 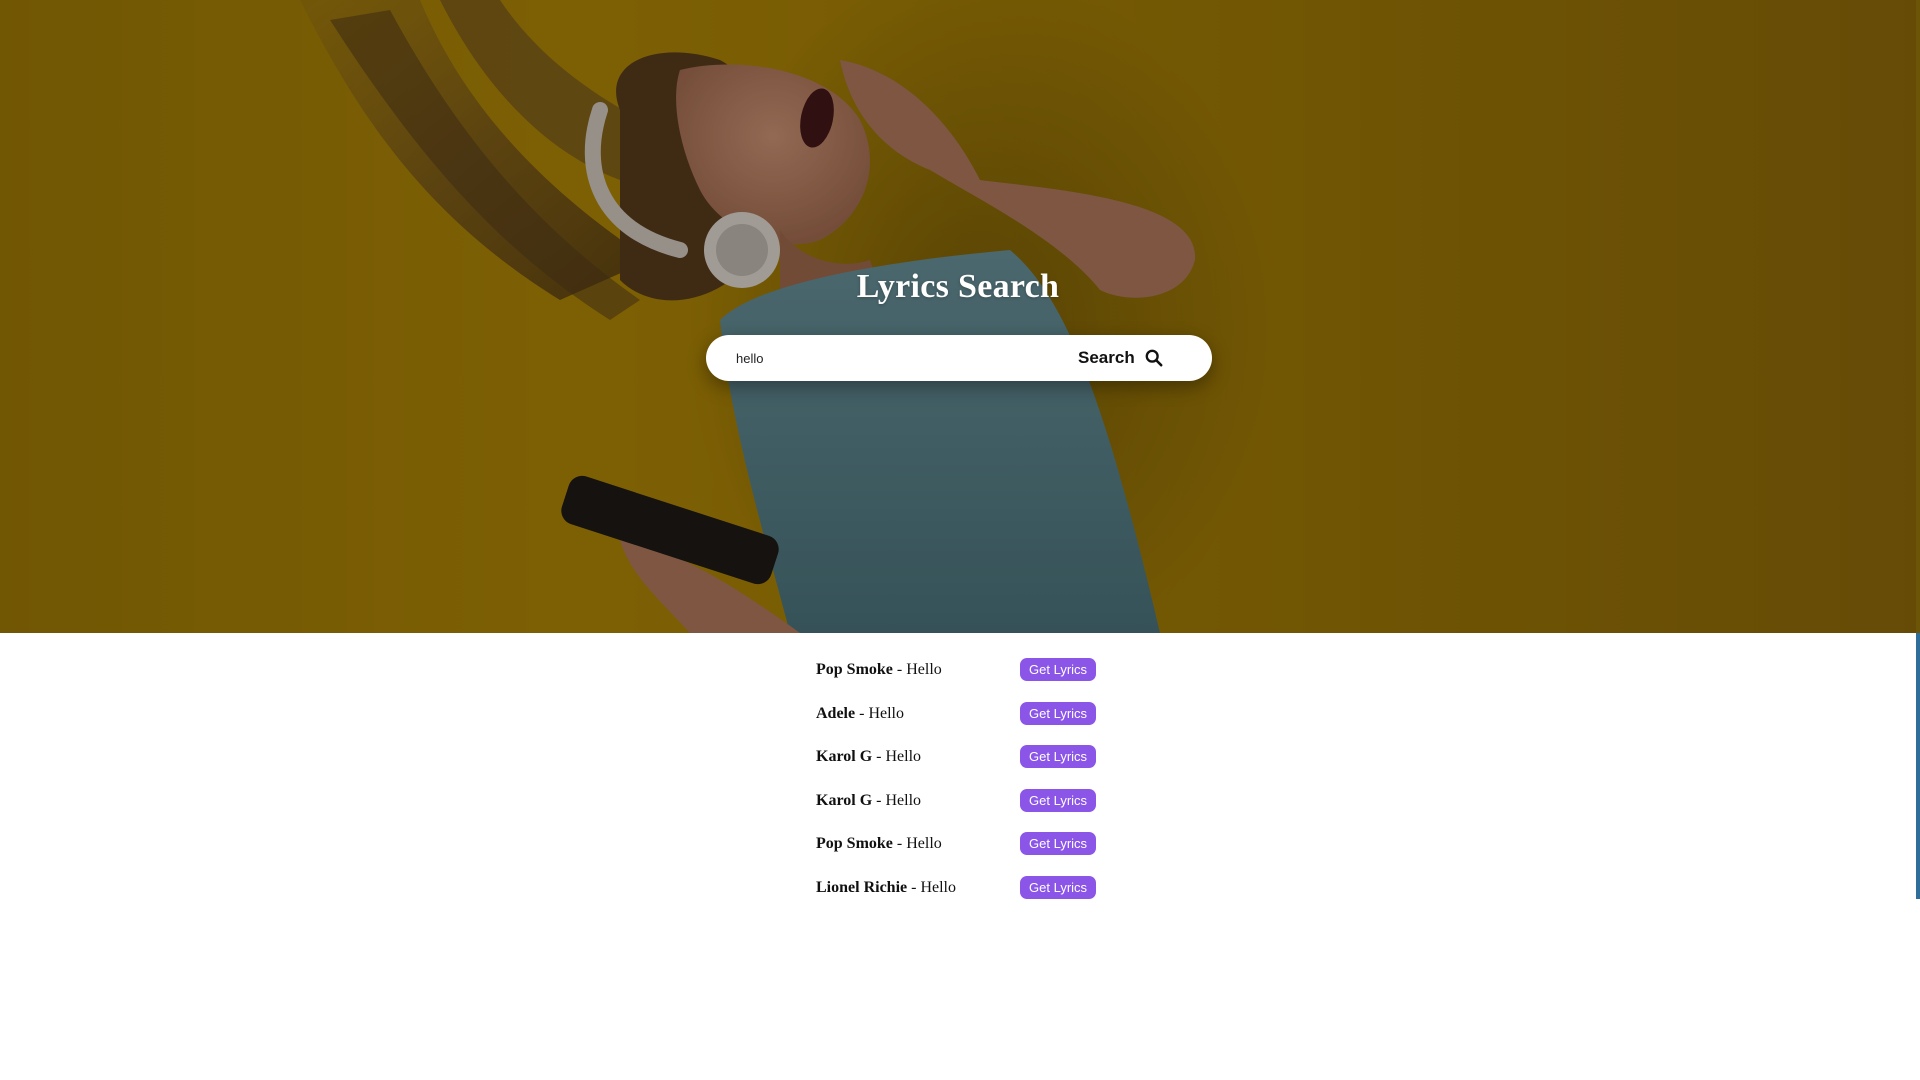 I want to click on search-input, so click(x=887, y=358).